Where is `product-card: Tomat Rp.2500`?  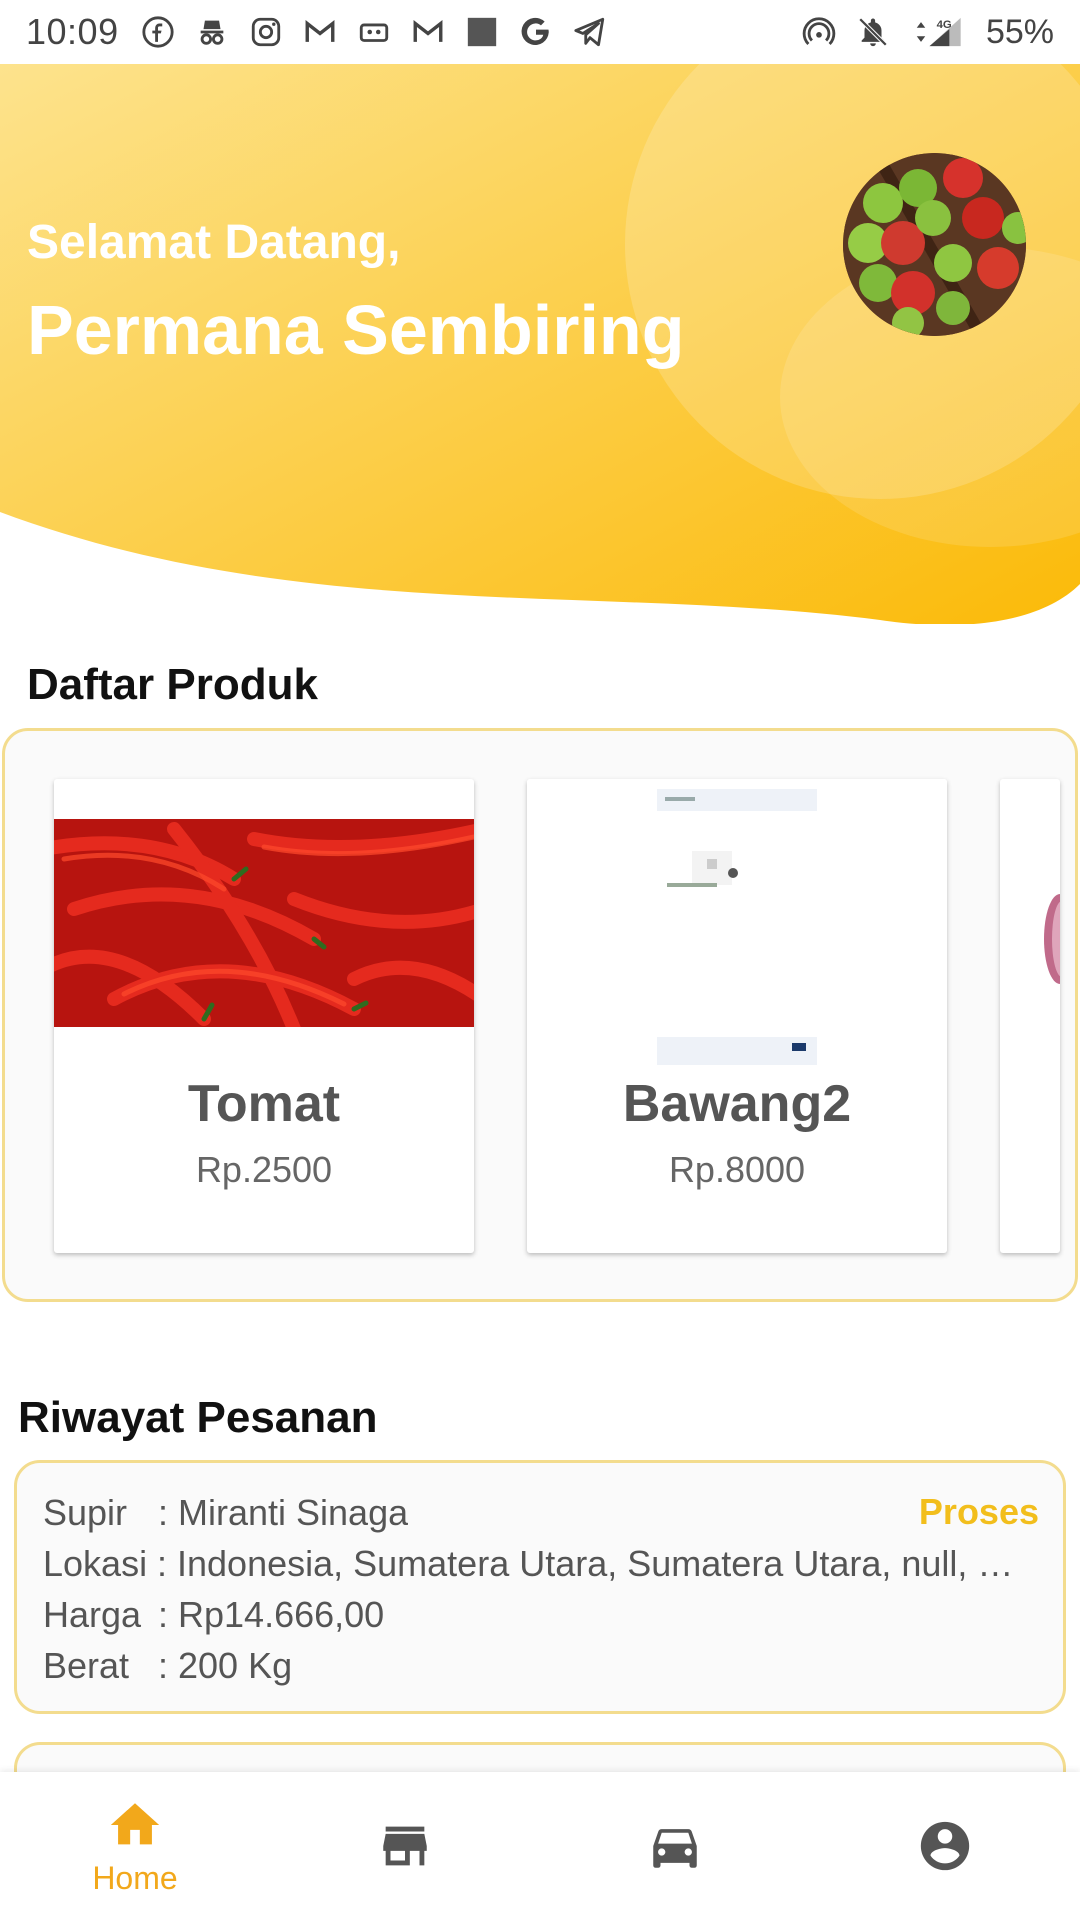
product-card: Tomat Rp.2500 is located at coordinates (264, 1016).